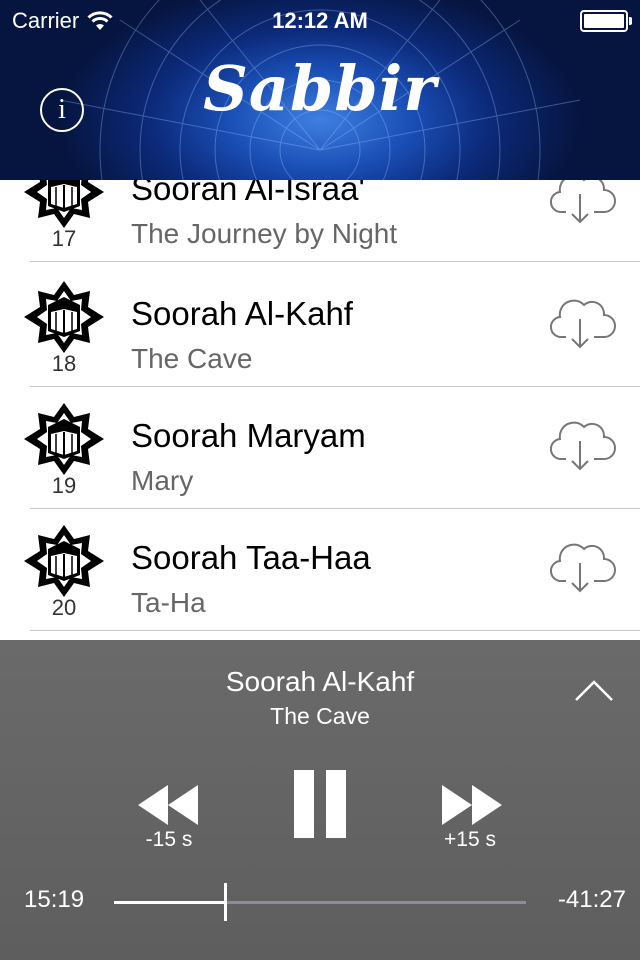 The height and width of the screenshot is (960, 640). I want to click on status-time: 12:12 AM, so click(320, 20).